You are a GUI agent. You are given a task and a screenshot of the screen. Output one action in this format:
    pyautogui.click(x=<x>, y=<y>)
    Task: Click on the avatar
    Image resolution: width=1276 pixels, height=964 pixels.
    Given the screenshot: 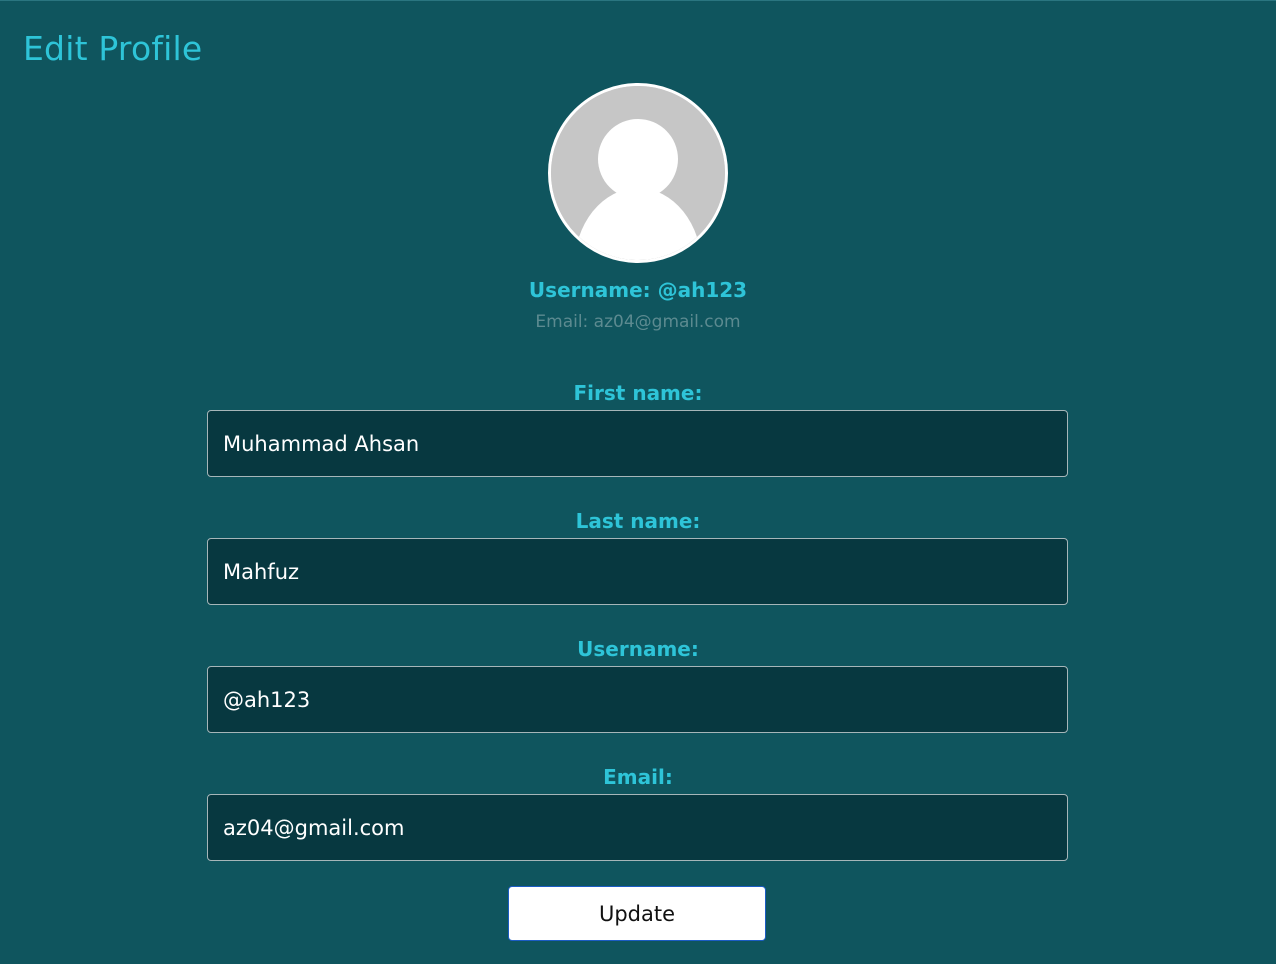 What is the action you would take?
    pyautogui.click(x=638, y=173)
    